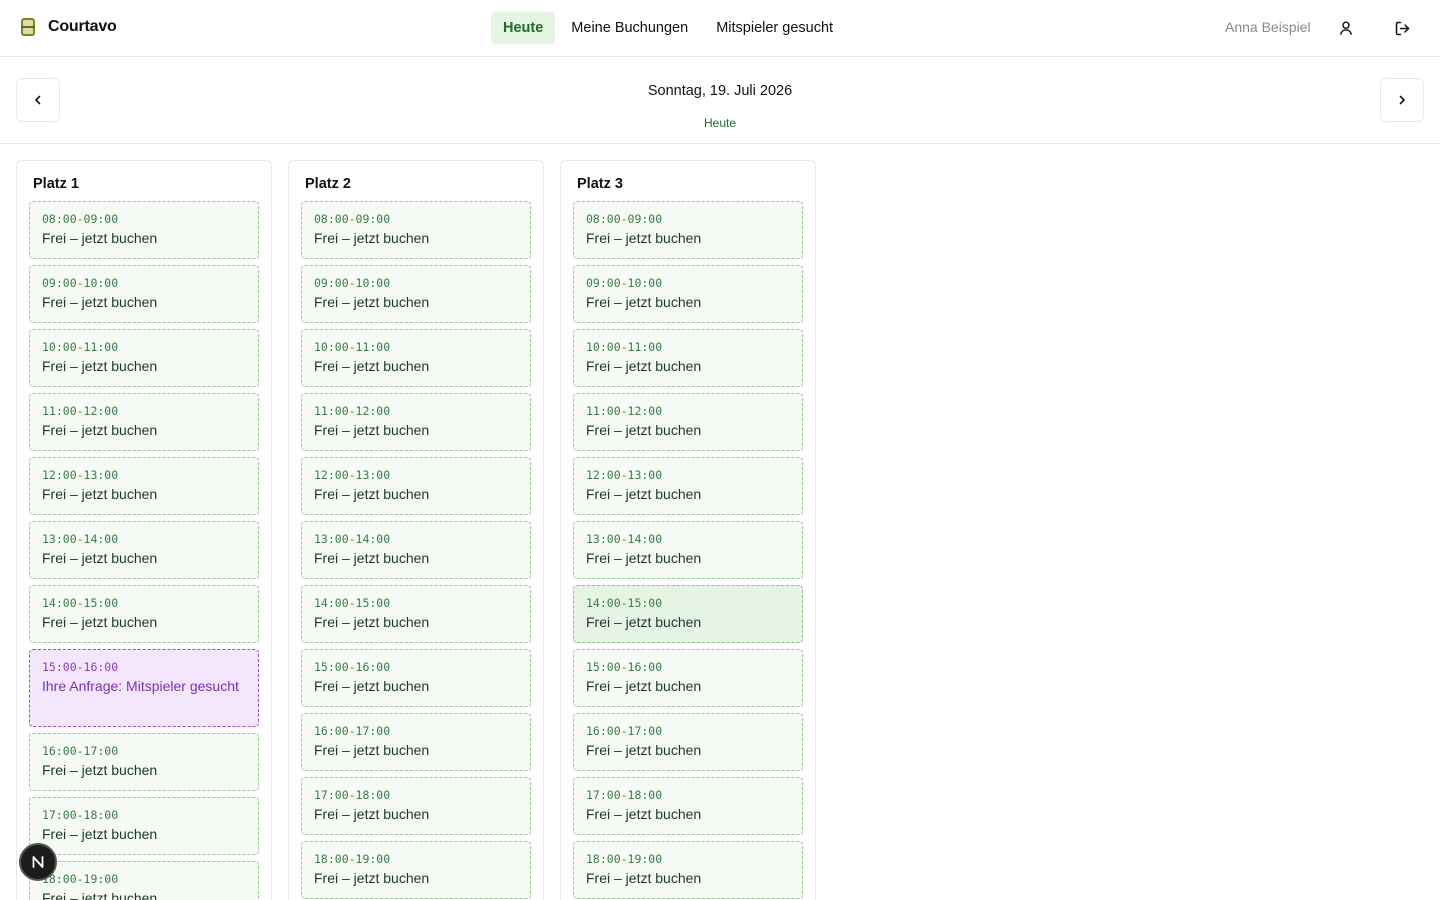 The width and height of the screenshot is (1440, 900). Describe the element at coordinates (629, 28) in the screenshot. I see `nav-item-meine-buchungen: Meine Buchungen` at that location.